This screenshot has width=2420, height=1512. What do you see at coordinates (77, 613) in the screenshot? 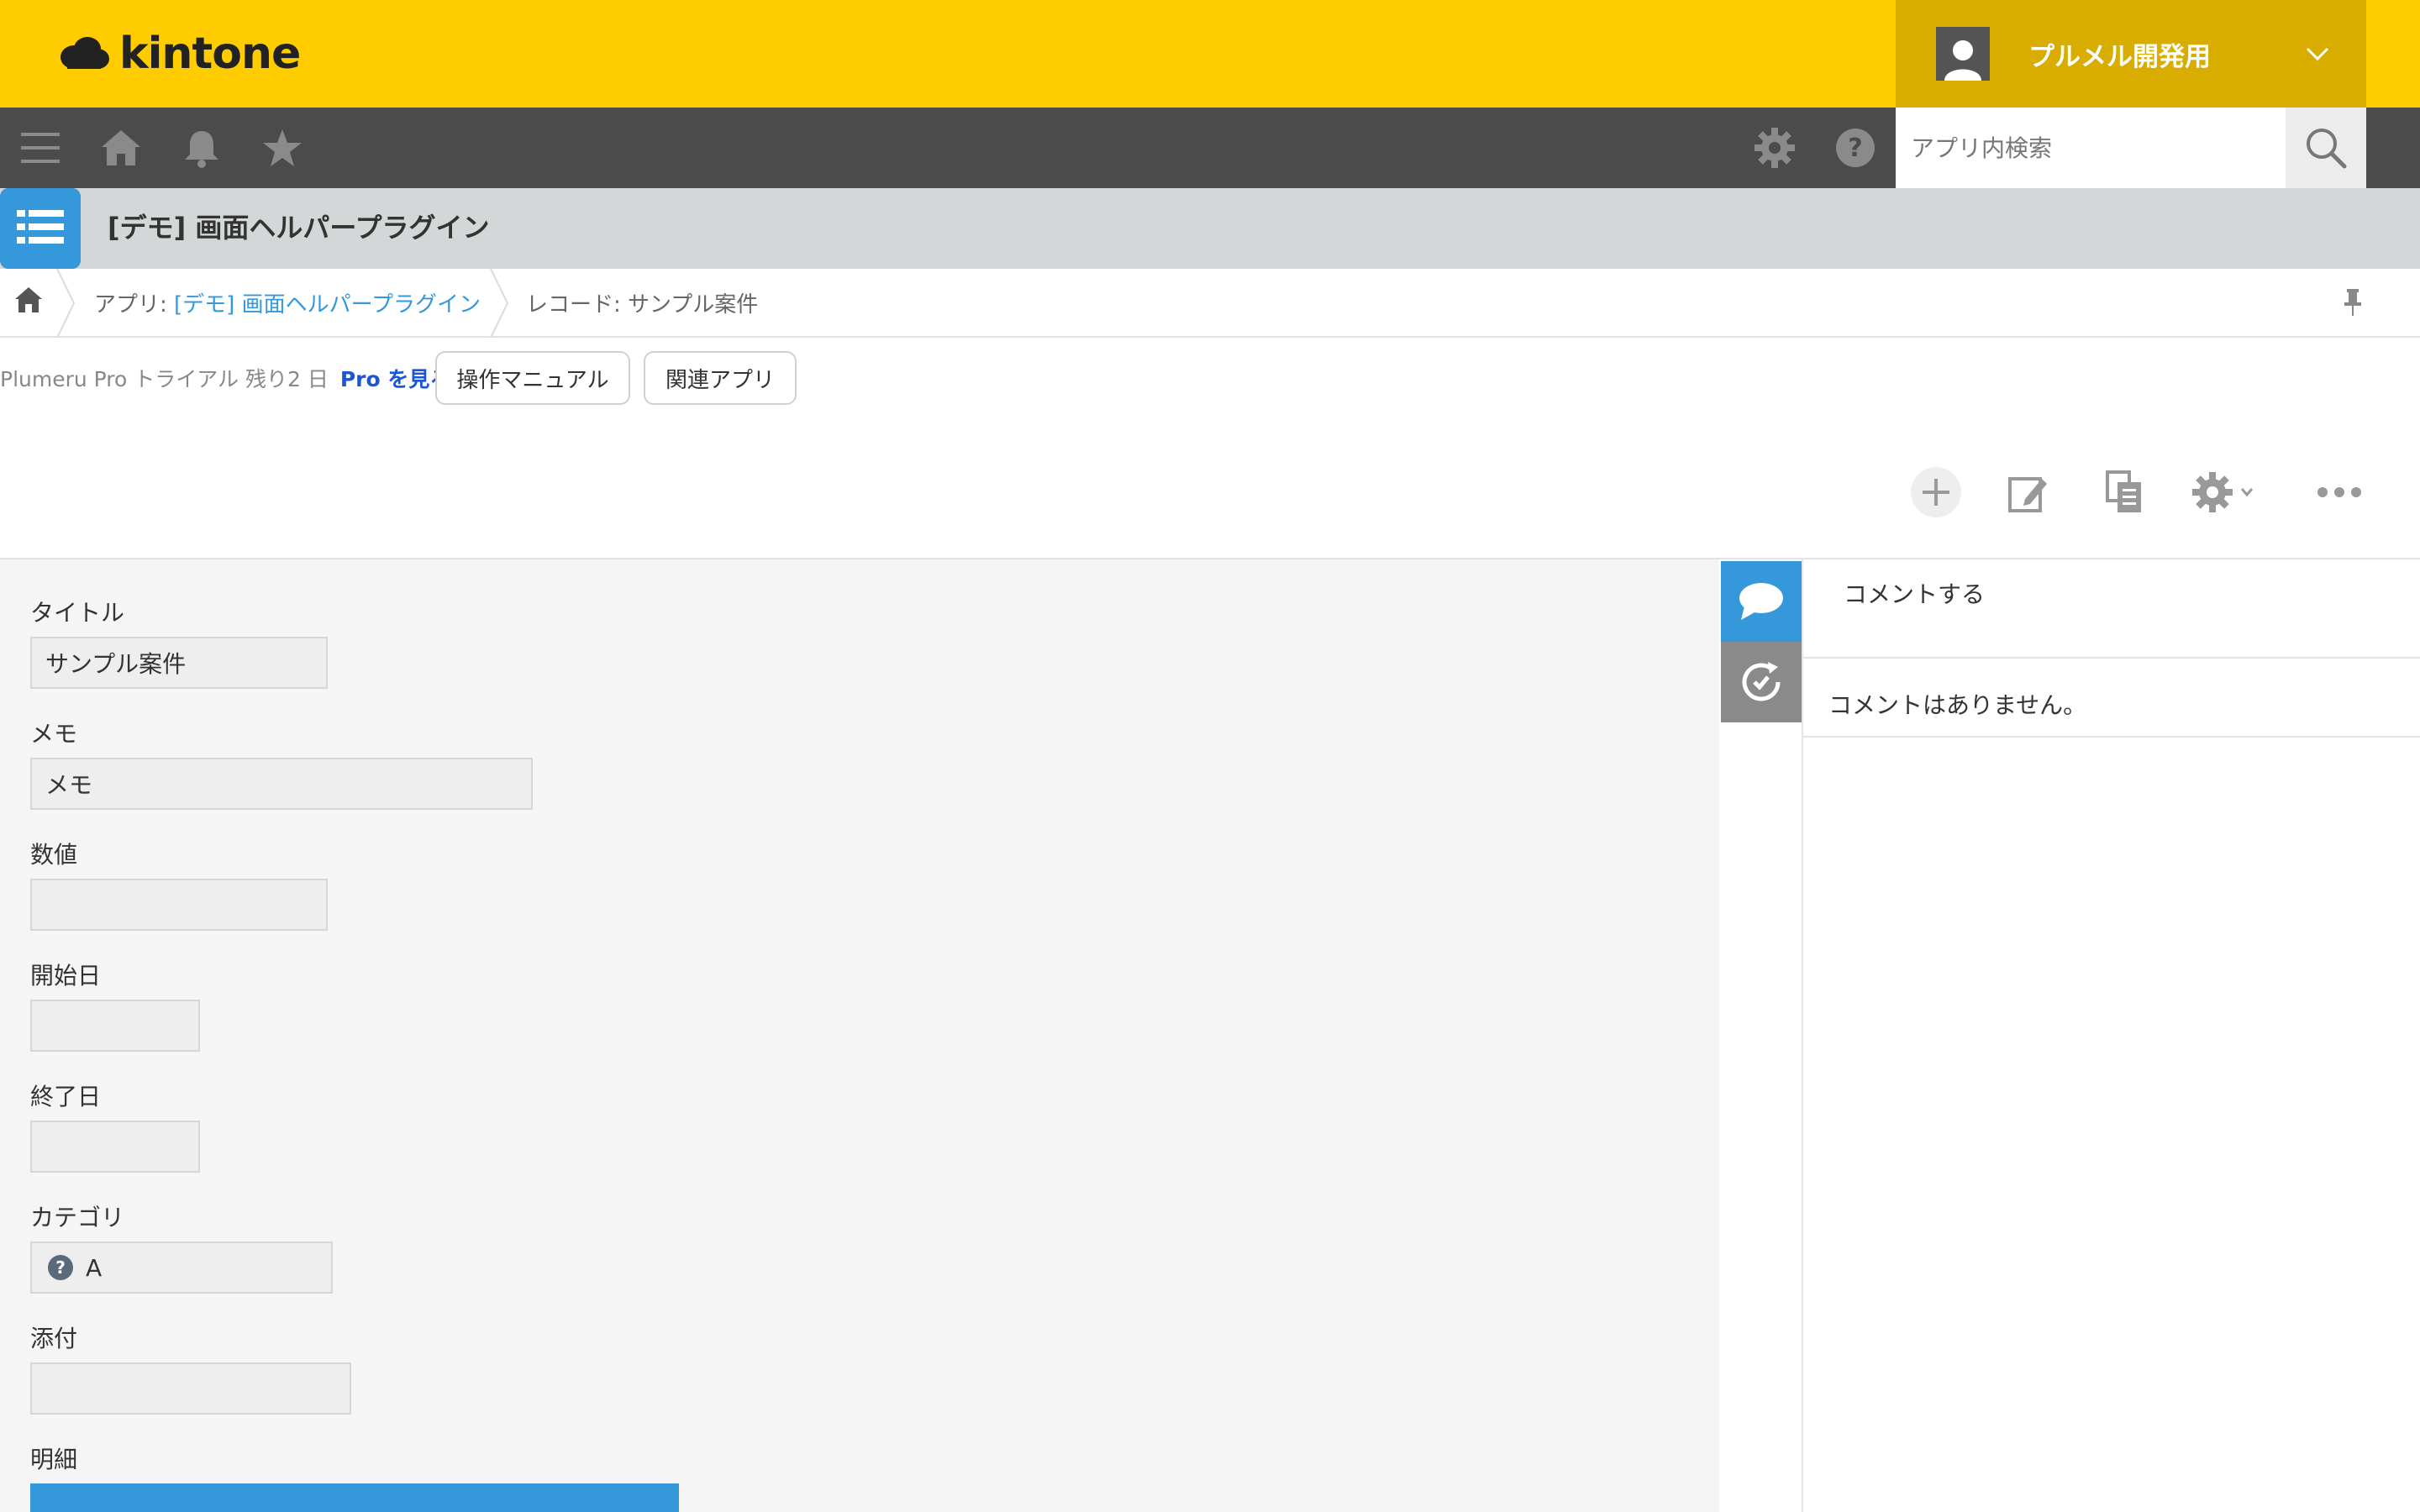
I see `field-label-title: タイトル` at bounding box center [77, 613].